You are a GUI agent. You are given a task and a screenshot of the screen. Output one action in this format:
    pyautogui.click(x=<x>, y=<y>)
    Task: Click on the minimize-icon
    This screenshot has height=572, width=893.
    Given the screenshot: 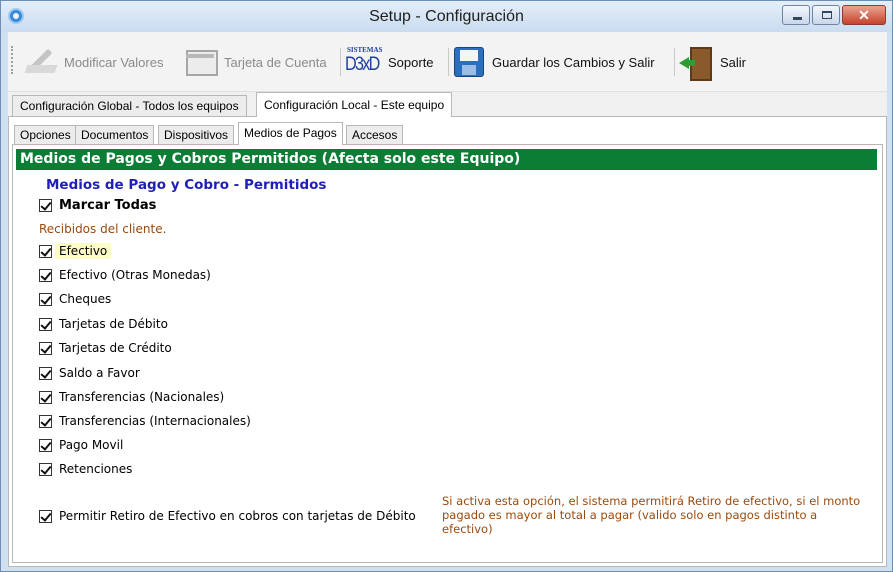 What is the action you would take?
    pyautogui.click(x=797, y=18)
    